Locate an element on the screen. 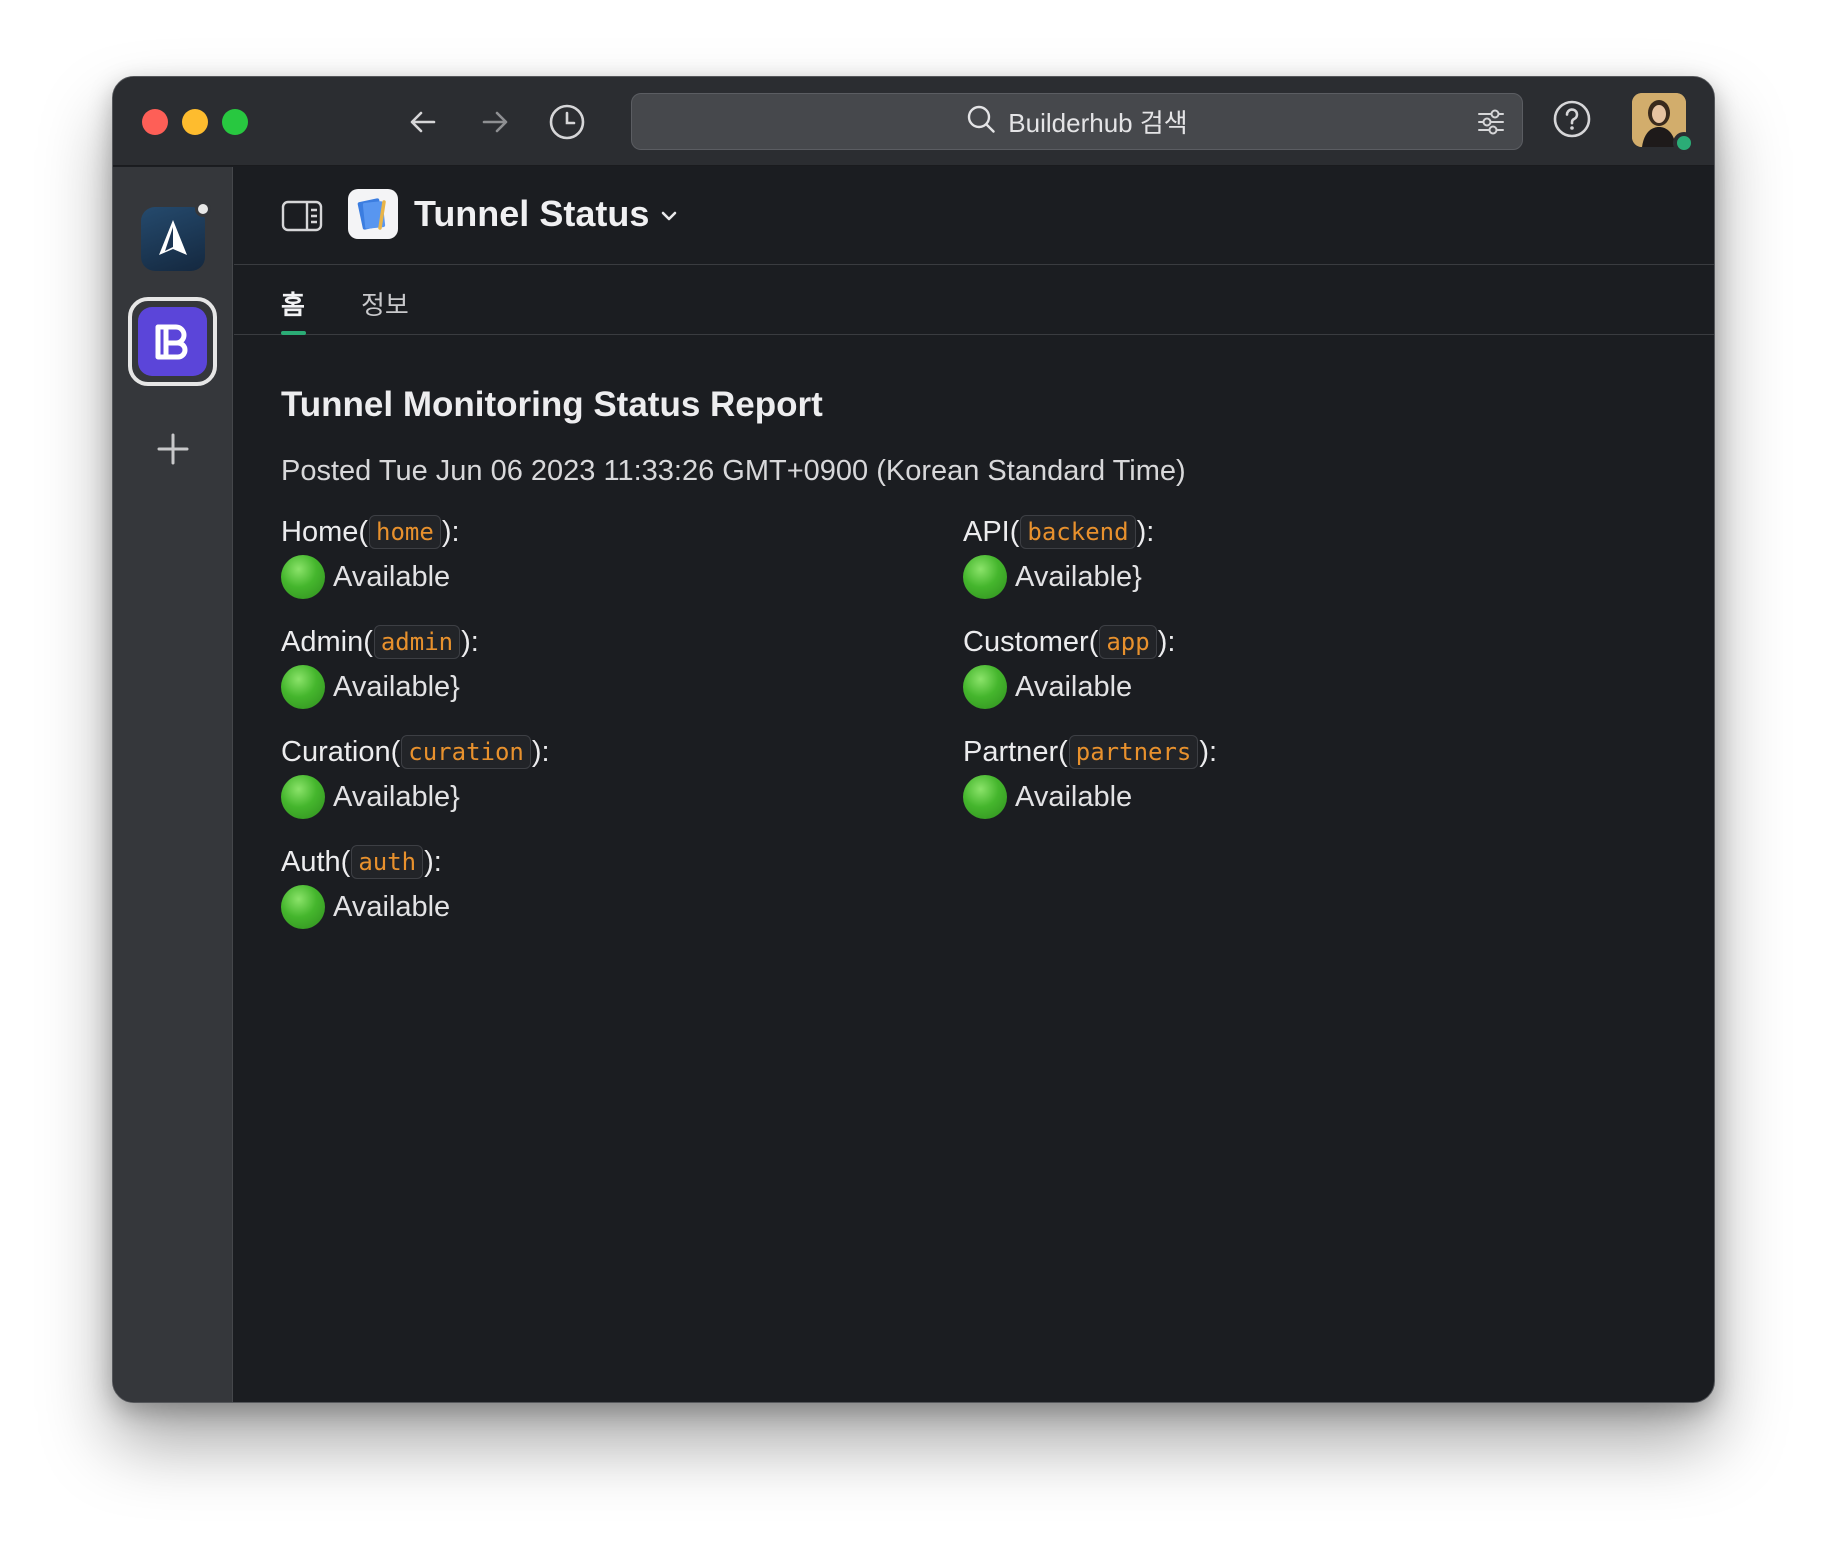 This screenshot has height=1550, width=1826. status-item: Home(home): Available is located at coordinates (622, 556).